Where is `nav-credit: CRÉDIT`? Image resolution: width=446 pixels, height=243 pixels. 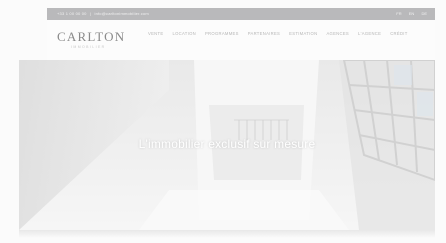 nav-credit: CRÉDIT is located at coordinates (398, 33).